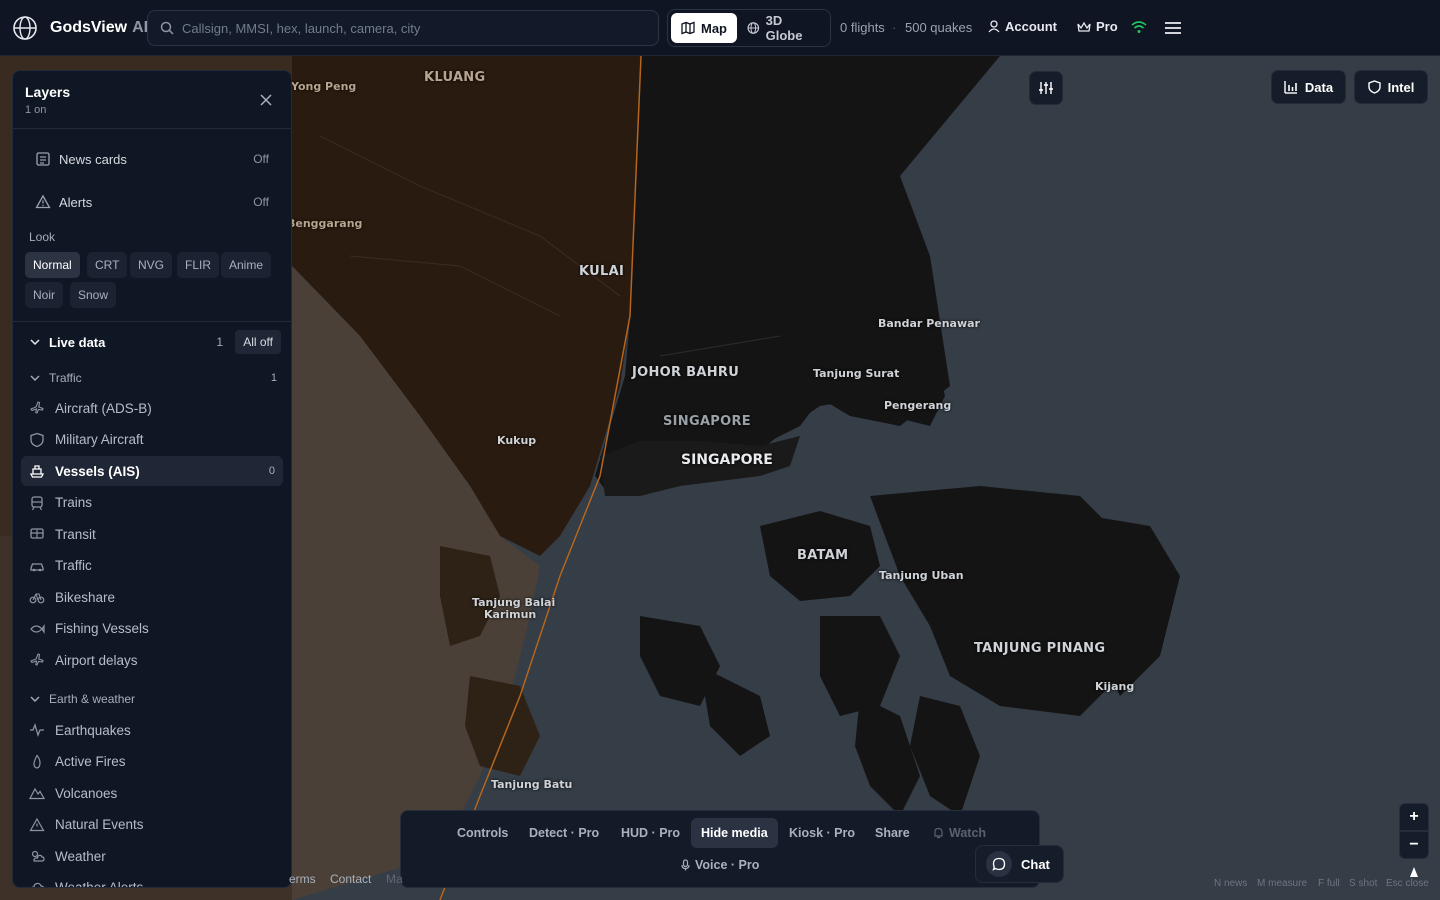  What do you see at coordinates (1035, 864) in the screenshot?
I see `chat-label: Chat` at bounding box center [1035, 864].